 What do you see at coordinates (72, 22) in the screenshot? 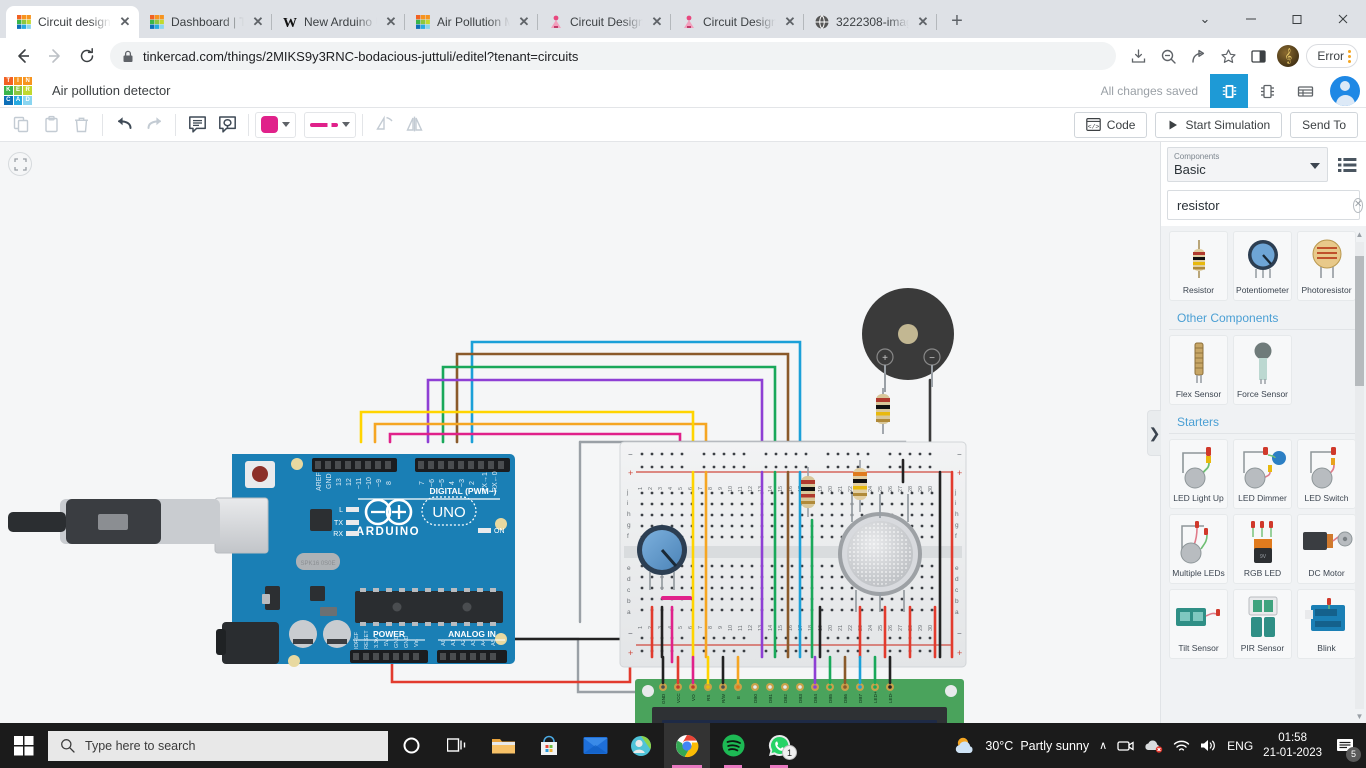
I see `browser-tab: Circuit design Bo ✕` at bounding box center [72, 22].